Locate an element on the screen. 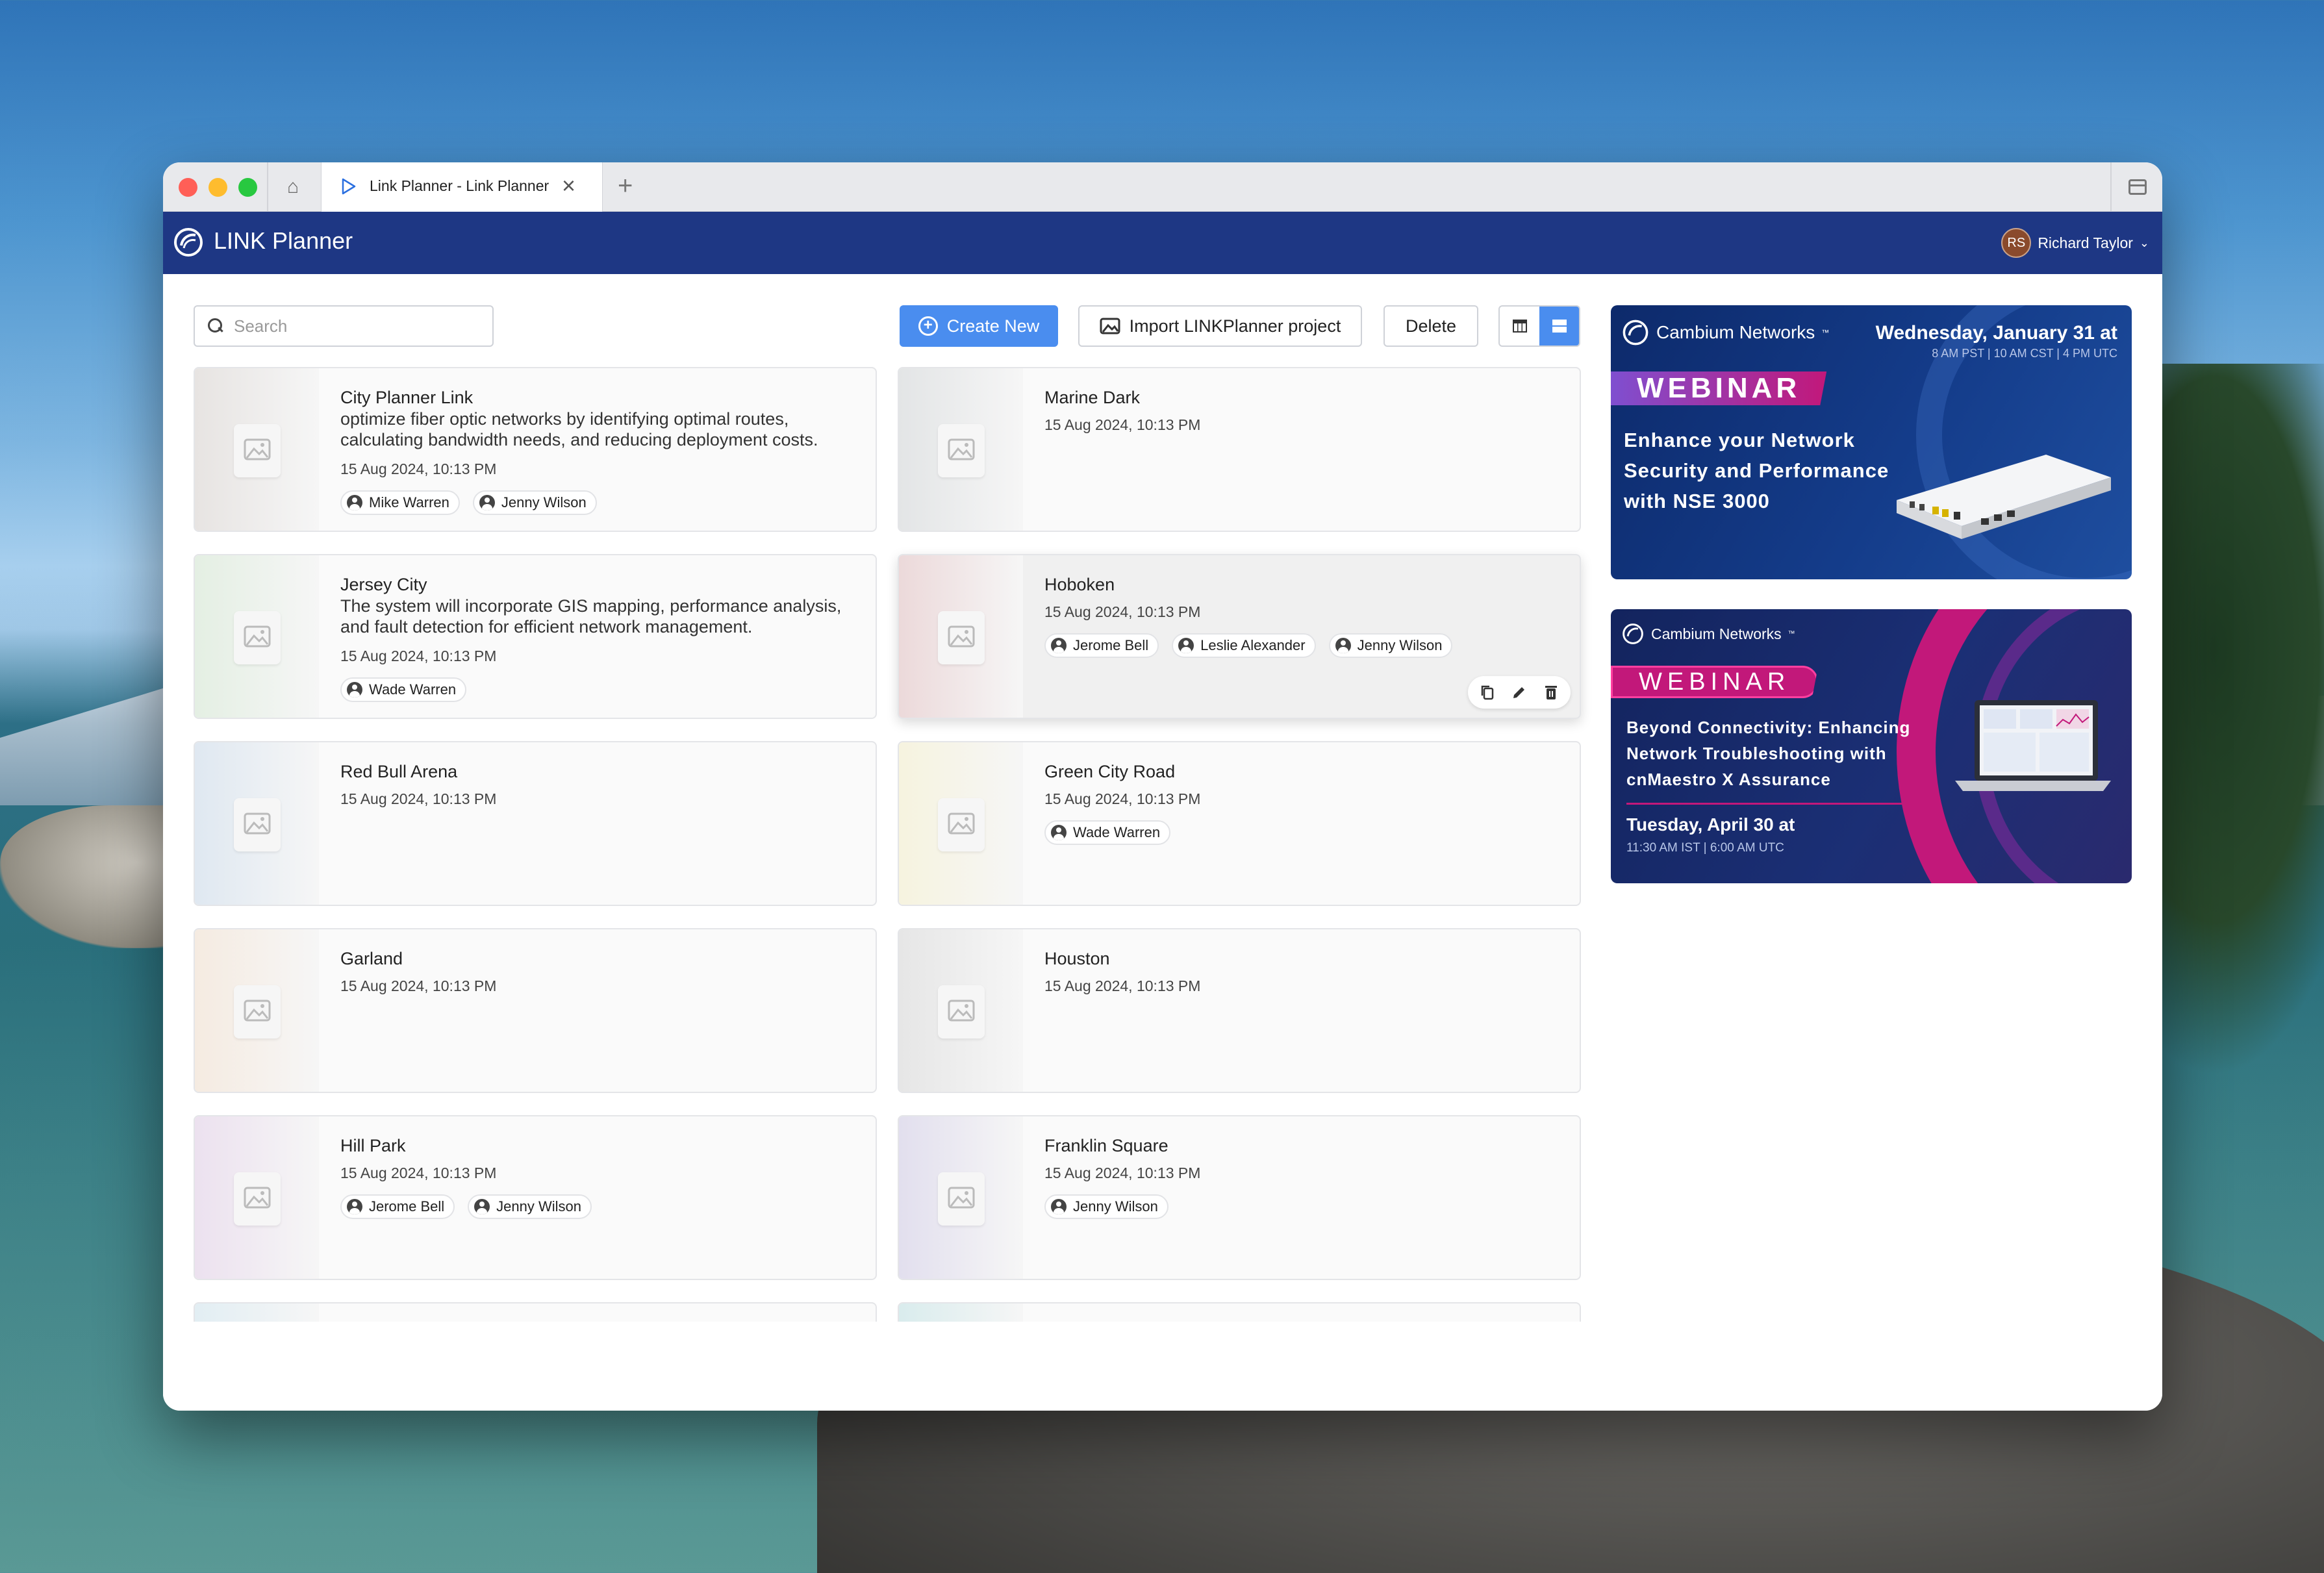 The image size is (2324, 1573). close-tab-icon: × is located at coordinates (568, 185).